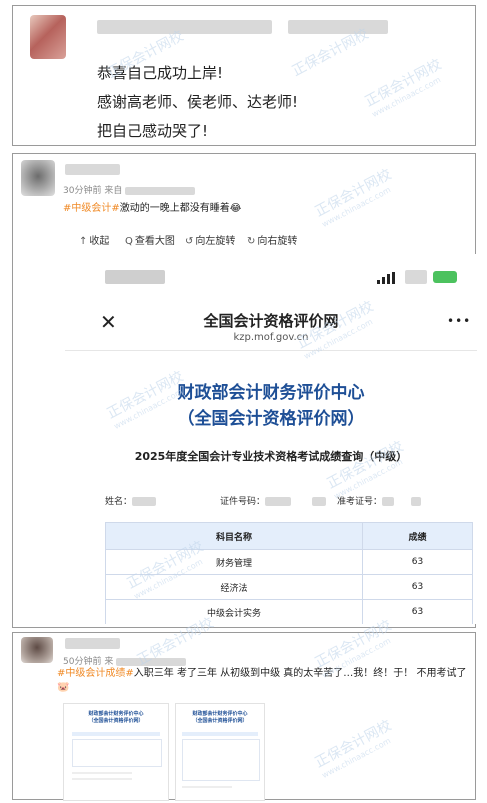 Image resolution: width=487 pixels, height=803 pixels. Describe the element at coordinates (150, 239) in the screenshot. I see `view-large-button: Q 查看大图` at that location.